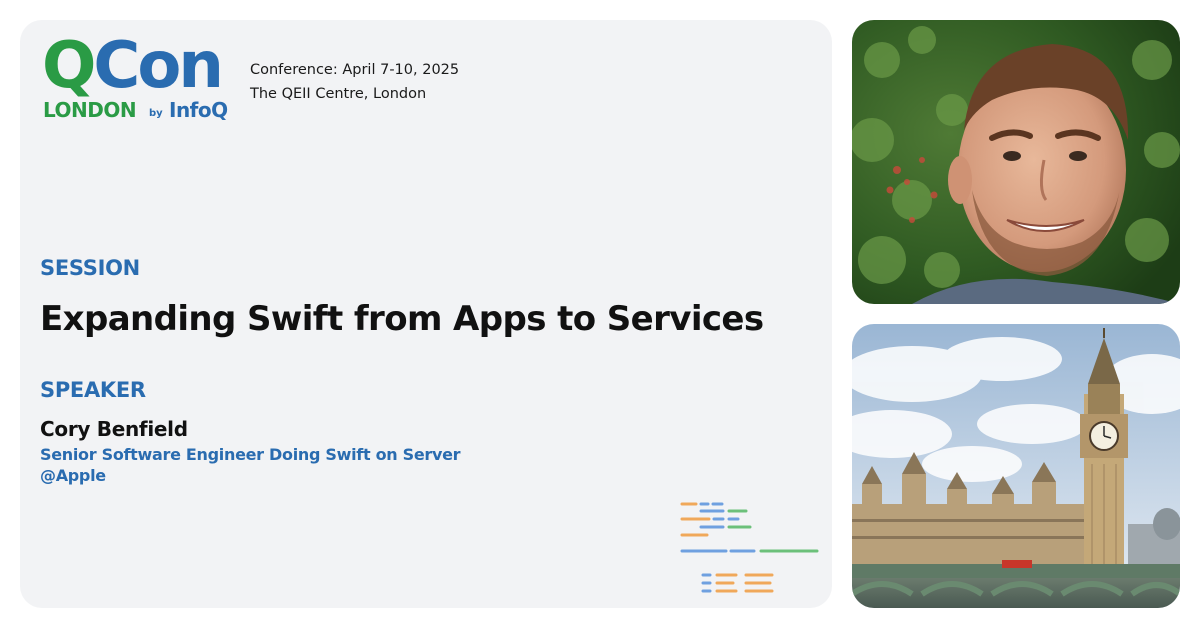  Describe the element at coordinates (1016, 466) in the screenshot. I see `city-photo` at that location.